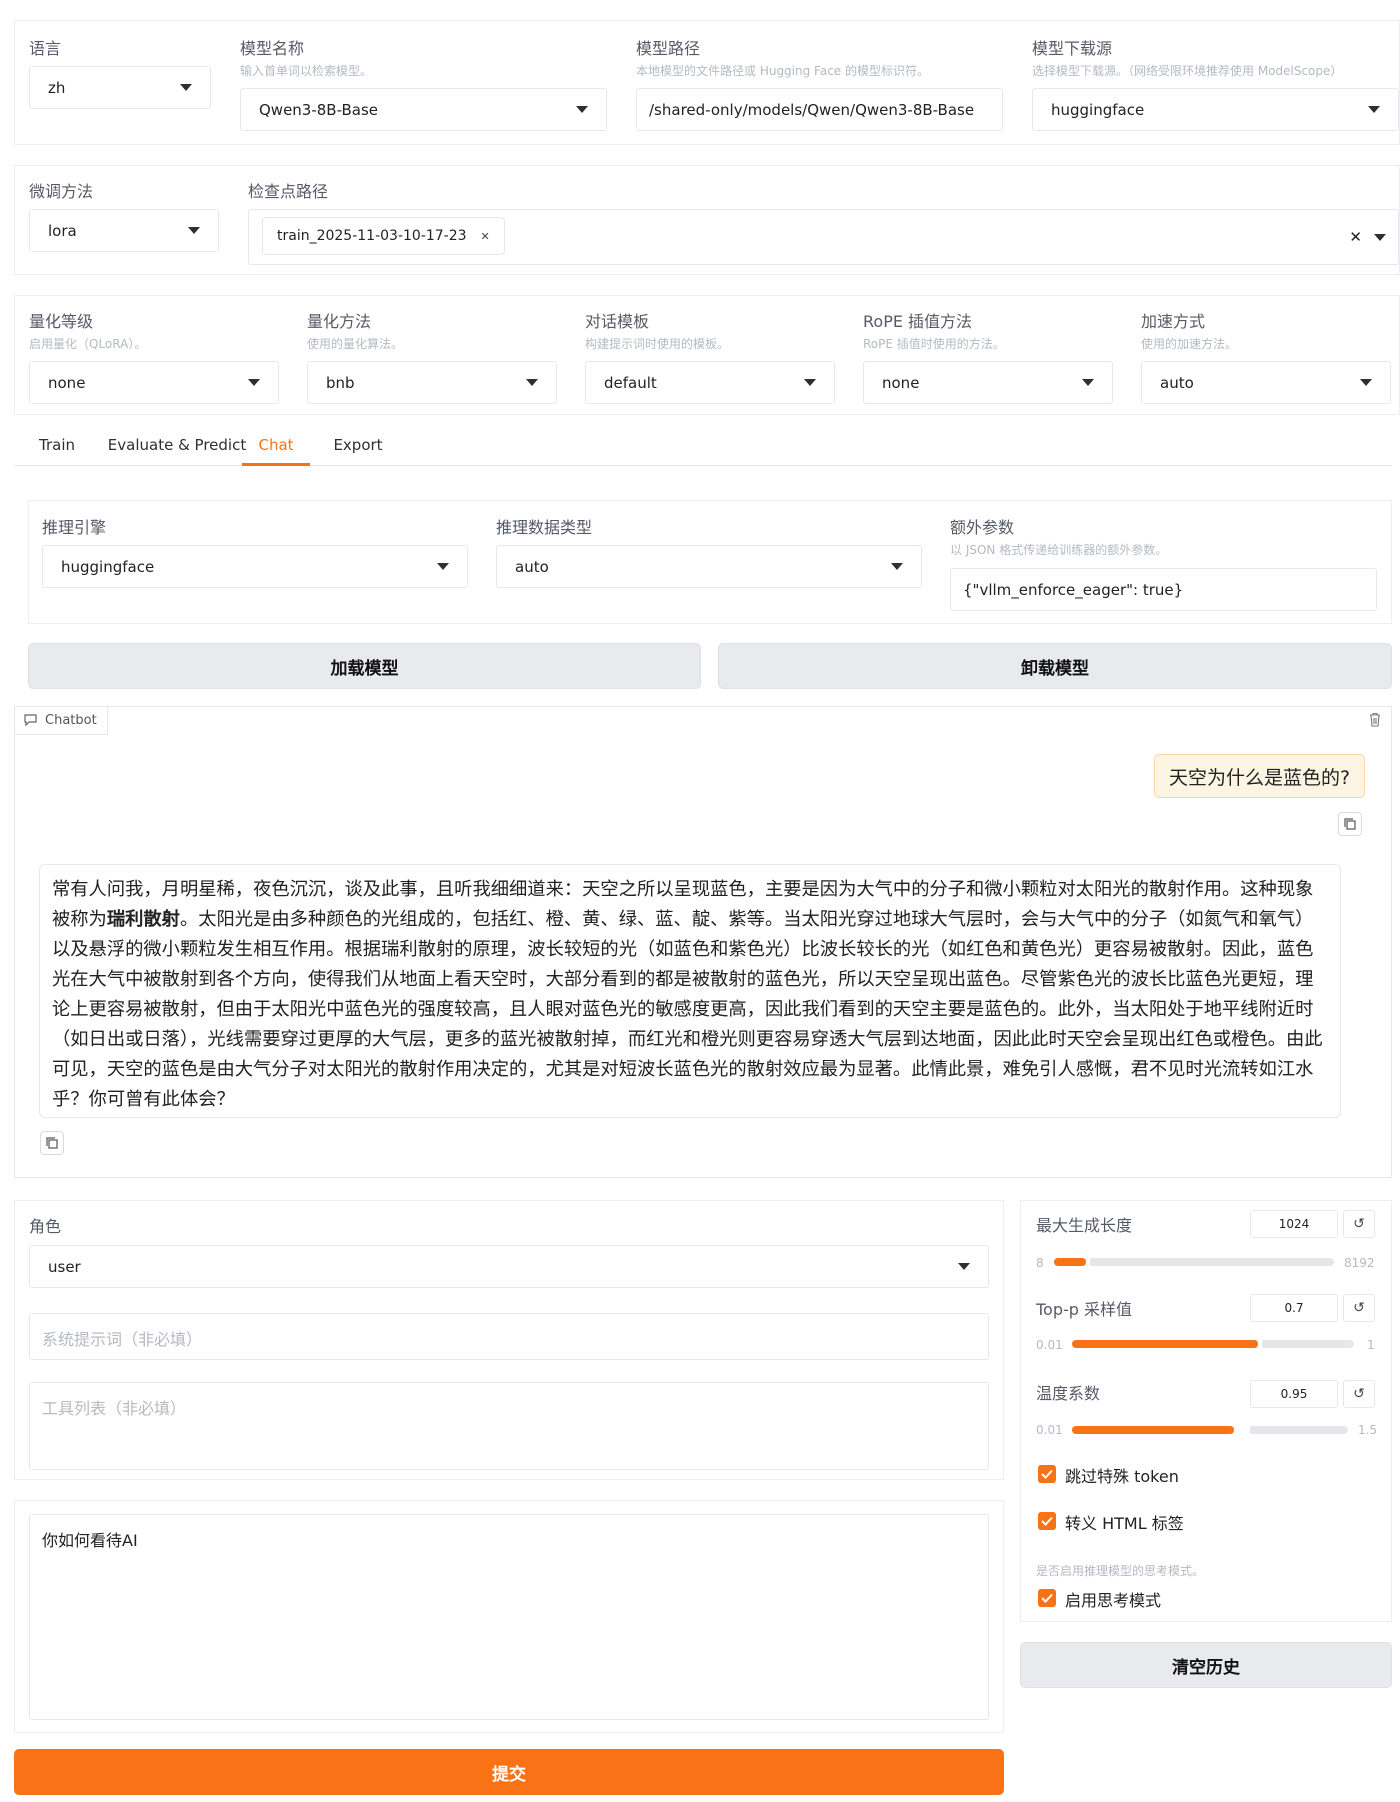  What do you see at coordinates (432, 382) in the screenshot?
I see `quant-method-select: bnb` at bounding box center [432, 382].